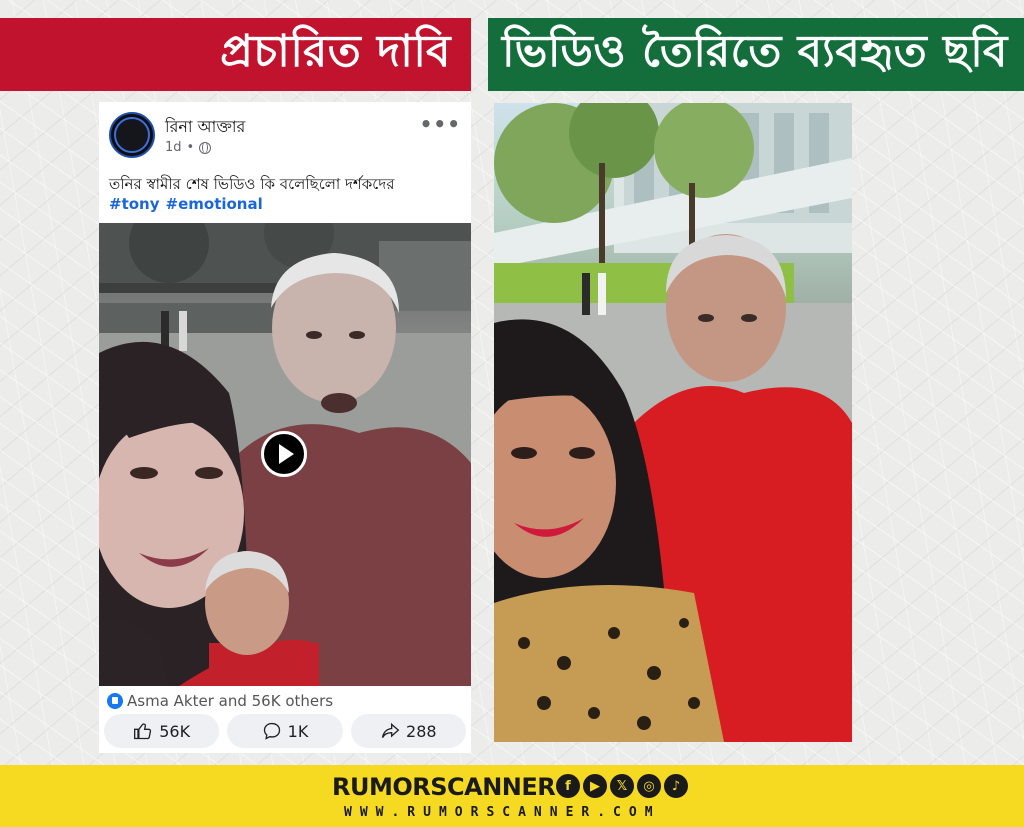  Describe the element at coordinates (115, 701) in the screenshot. I see `like-reaction-icon` at that location.